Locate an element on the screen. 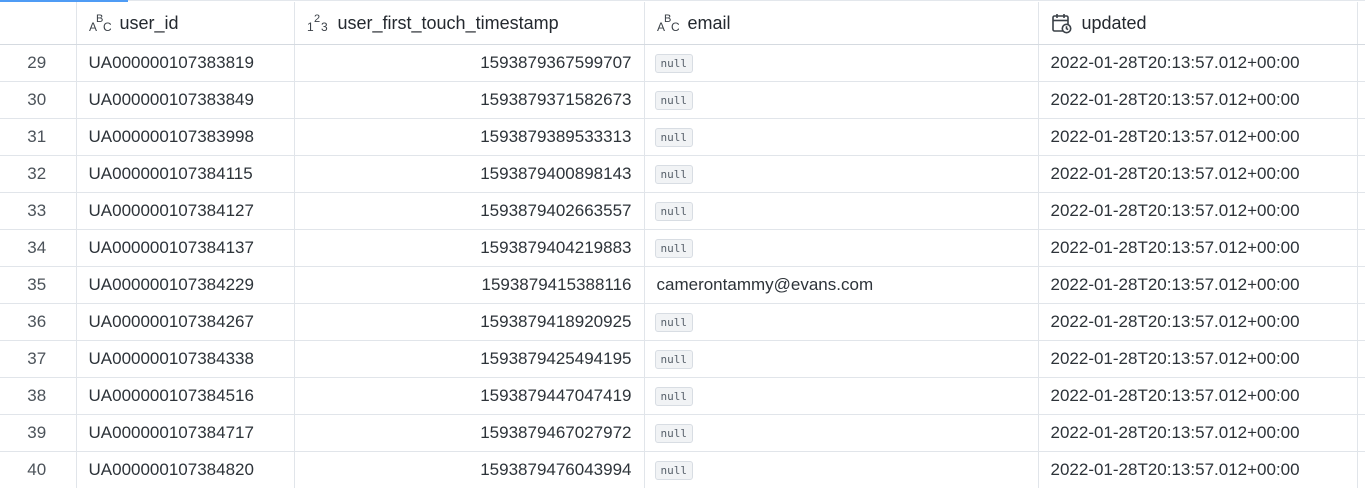 This screenshot has height=488, width=1365. timestamp-cell: 1593879447047419 is located at coordinates (469, 396).